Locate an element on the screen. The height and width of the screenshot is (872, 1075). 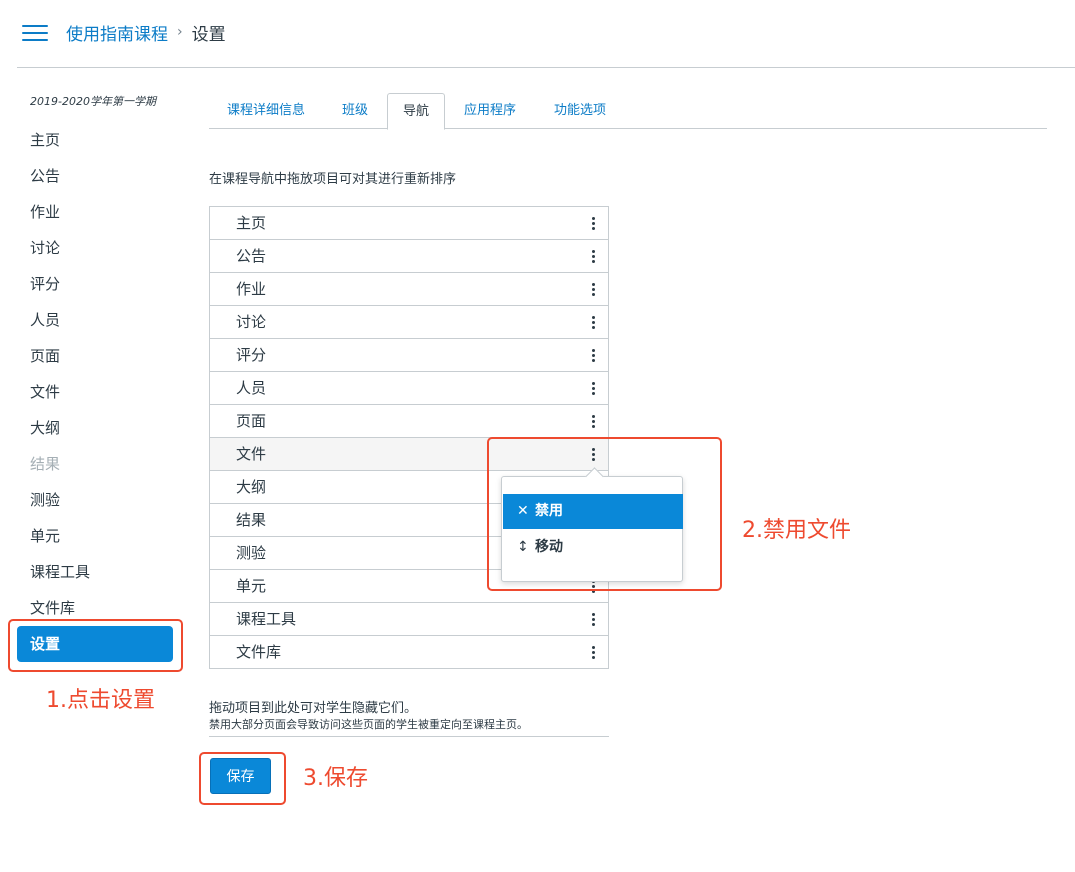
annotation-step1-label: 1.点击设置 is located at coordinates (100, 700).